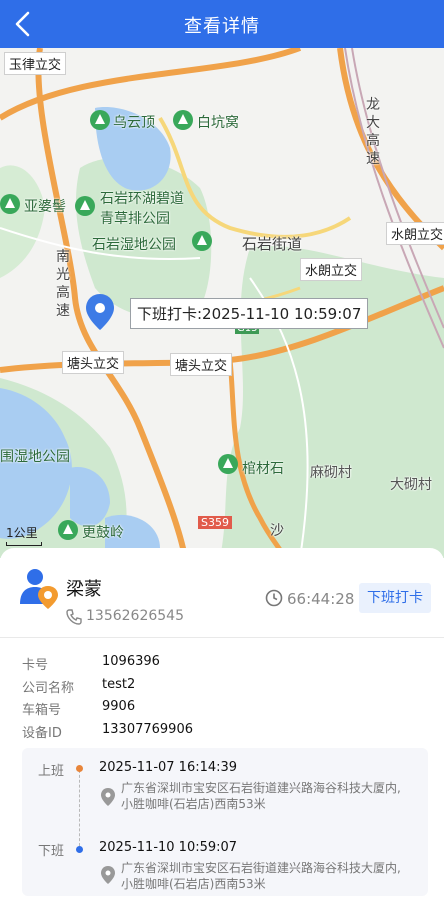 The height and width of the screenshot is (902, 444). Describe the element at coordinates (395, 598) in the screenshot. I see `status-badge: 下班打卡` at that location.